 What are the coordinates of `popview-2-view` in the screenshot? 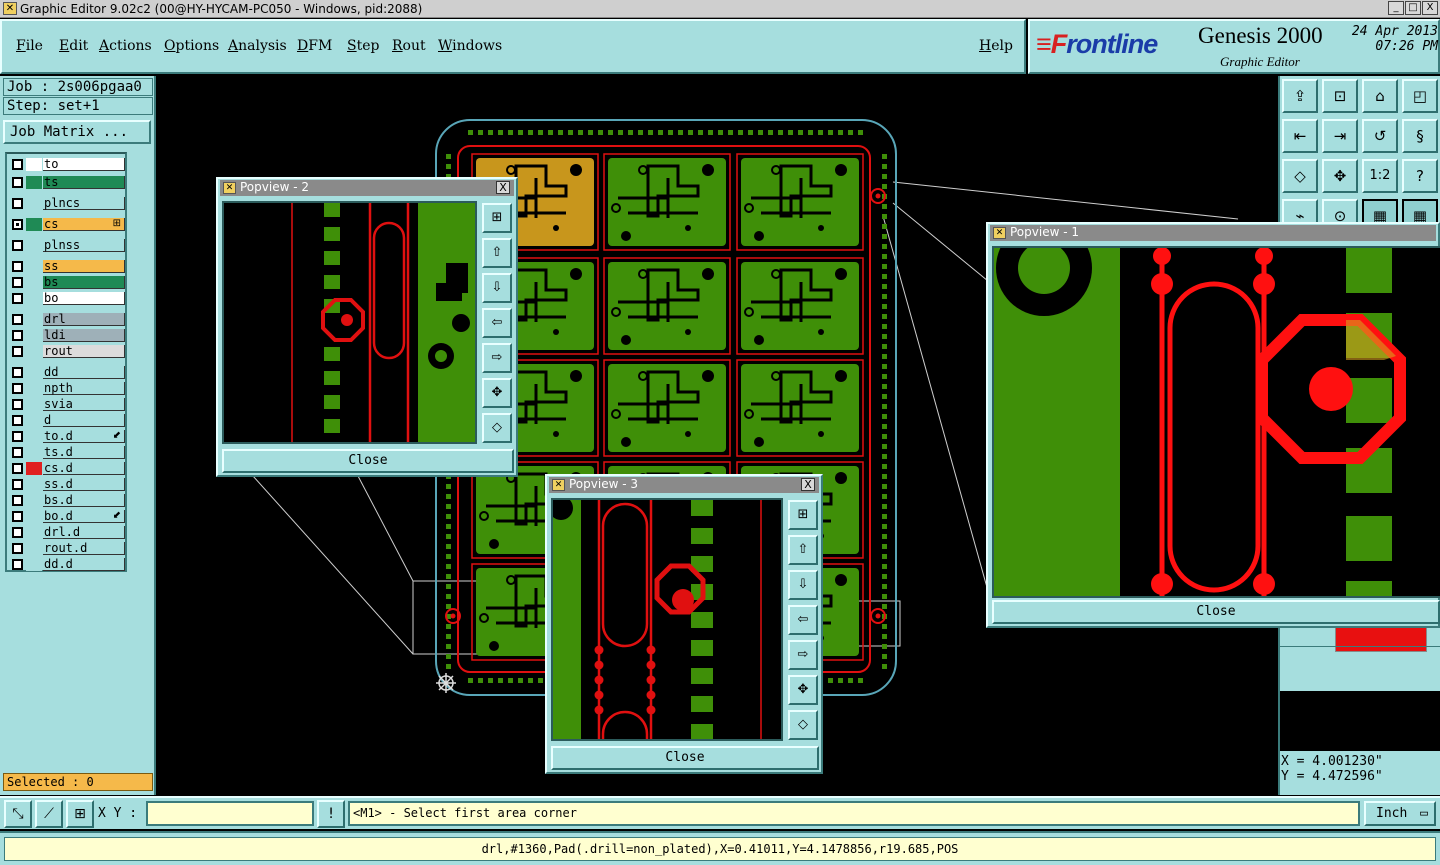 It's located at (349, 322).